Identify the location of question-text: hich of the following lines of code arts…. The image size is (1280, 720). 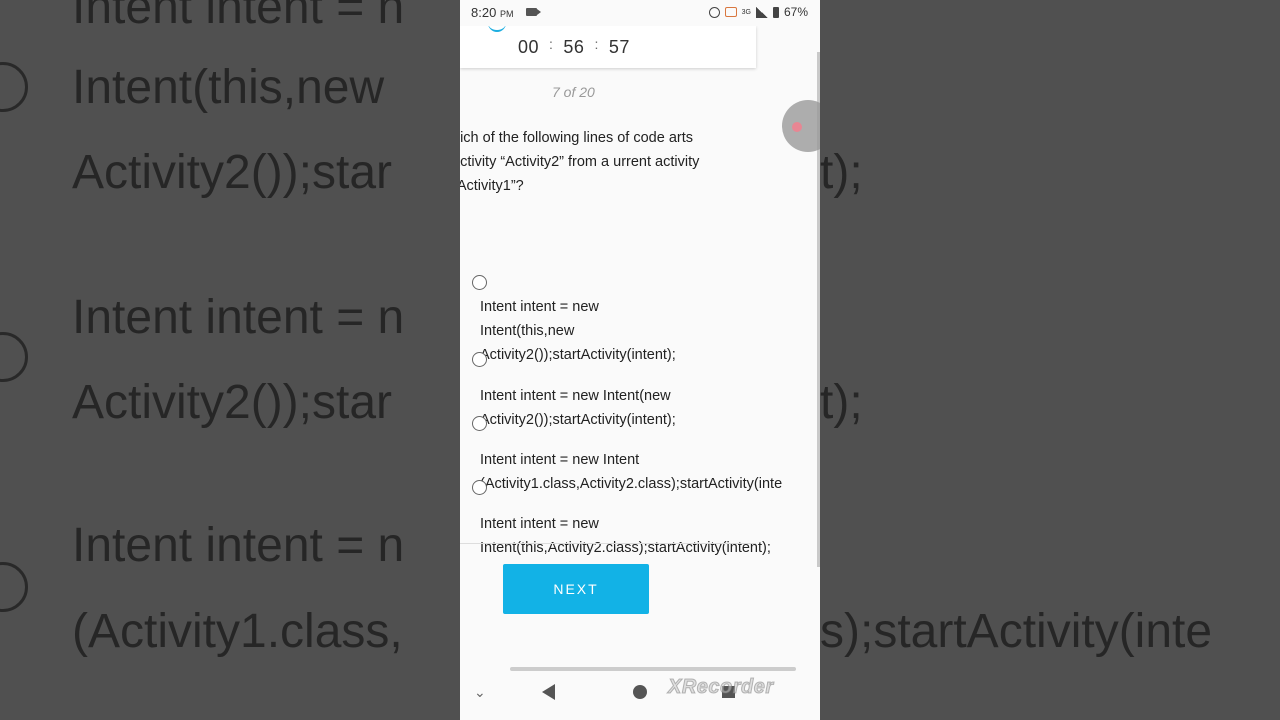
(580, 162).